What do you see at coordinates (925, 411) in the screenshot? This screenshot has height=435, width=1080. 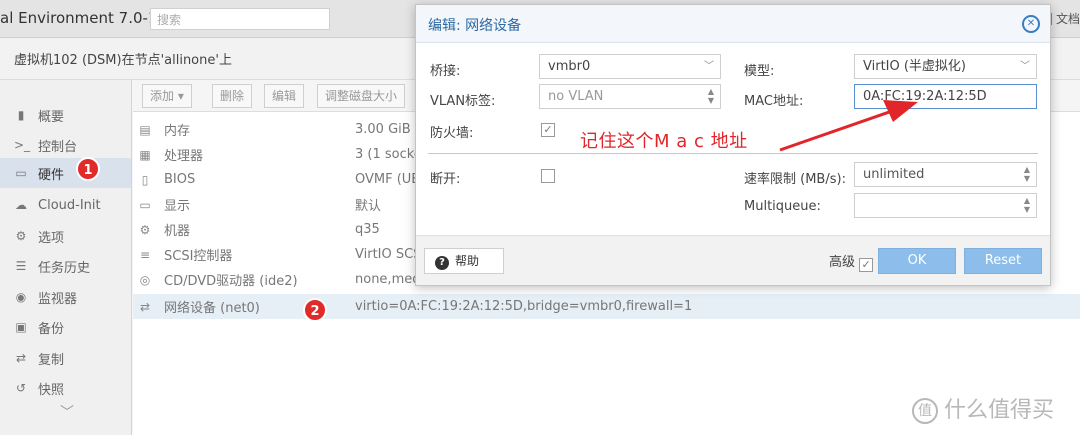 I see `watermark-logo-icon: 值` at bounding box center [925, 411].